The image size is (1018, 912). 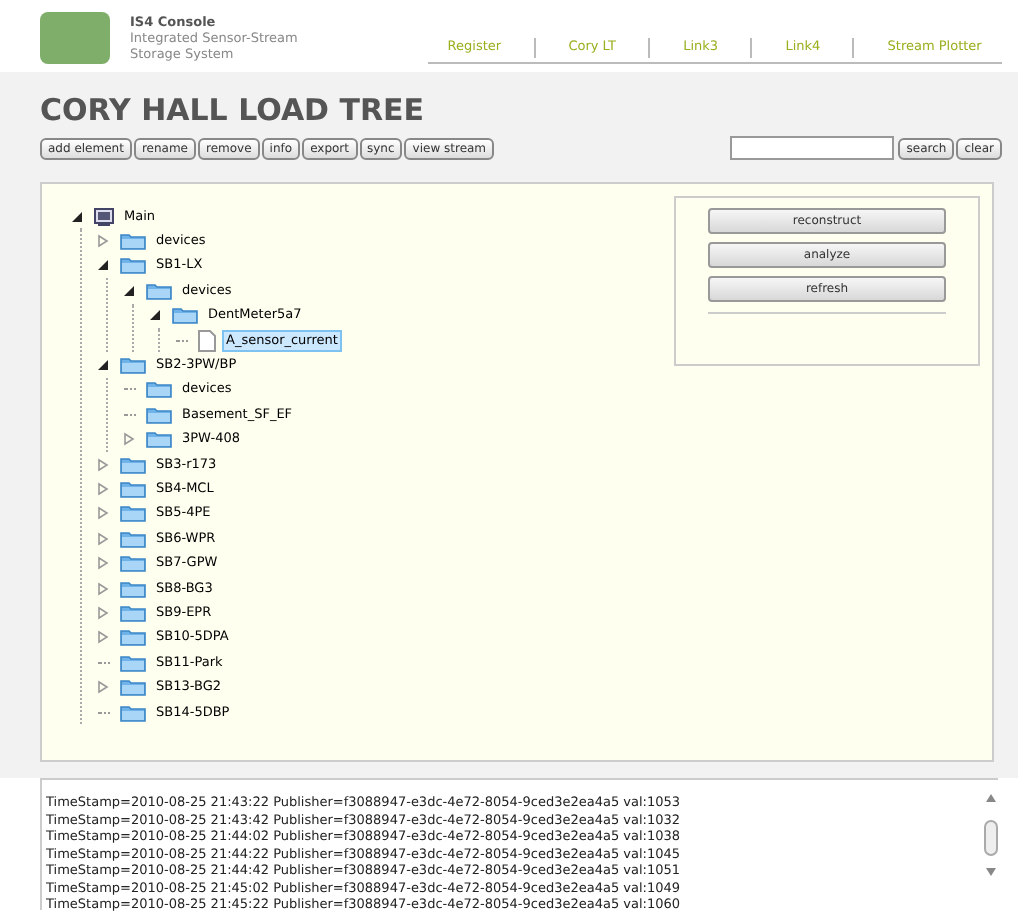 I want to click on computer-icon, so click(x=104, y=216).